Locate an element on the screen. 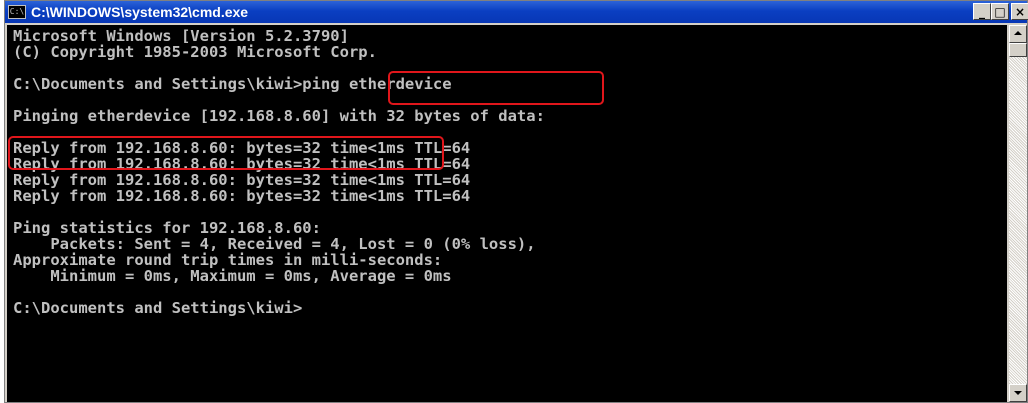  up-arrow-icon is located at coordinates (1018, 33).